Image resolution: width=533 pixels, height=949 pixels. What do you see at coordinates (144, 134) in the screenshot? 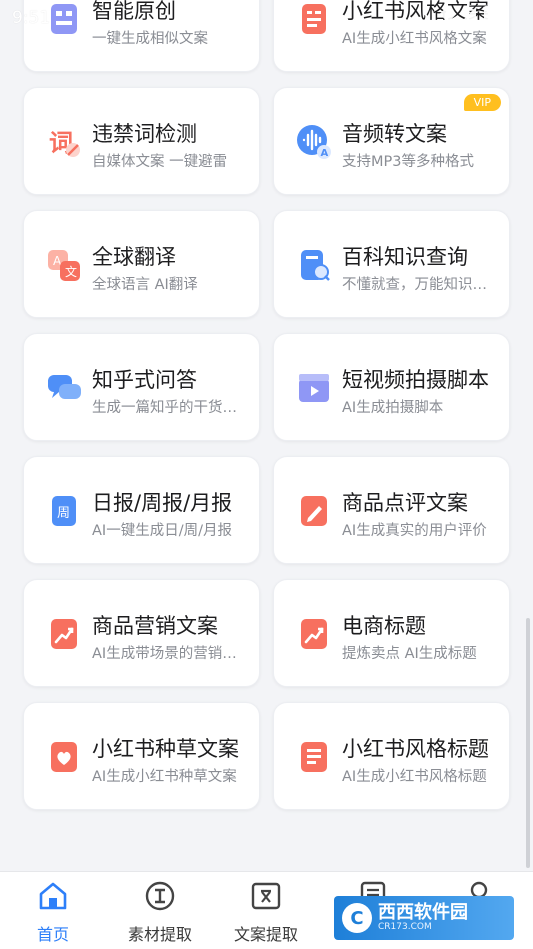
I see `feature-title: 违禁词检测` at bounding box center [144, 134].